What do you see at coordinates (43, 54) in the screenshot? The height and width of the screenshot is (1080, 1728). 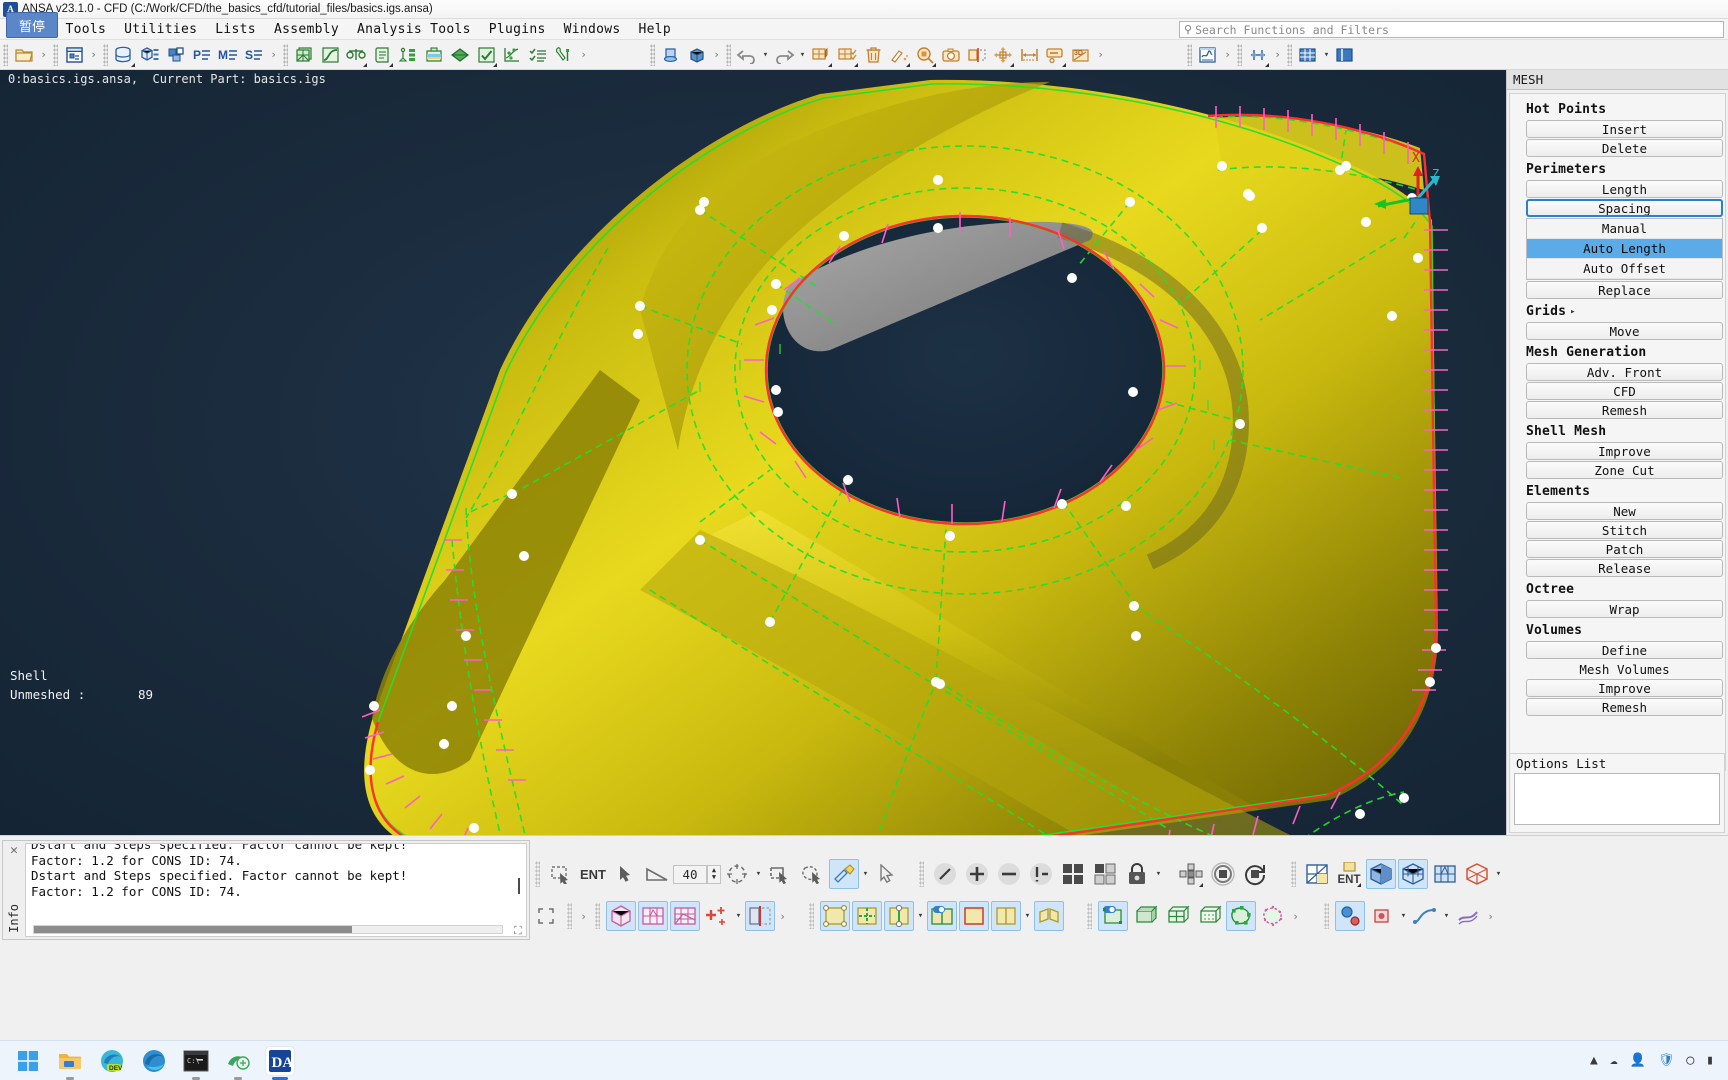 I see `toolbar-overflow-1: ›` at bounding box center [43, 54].